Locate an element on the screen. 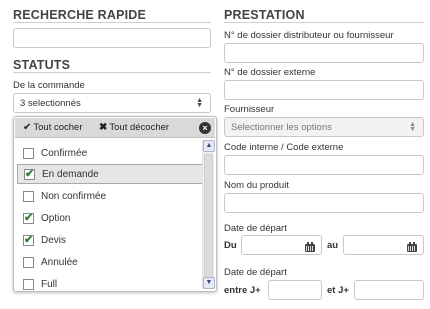 The height and width of the screenshot is (309, 430). statuts-title: STATUTS is located at coordinates (42, 65).